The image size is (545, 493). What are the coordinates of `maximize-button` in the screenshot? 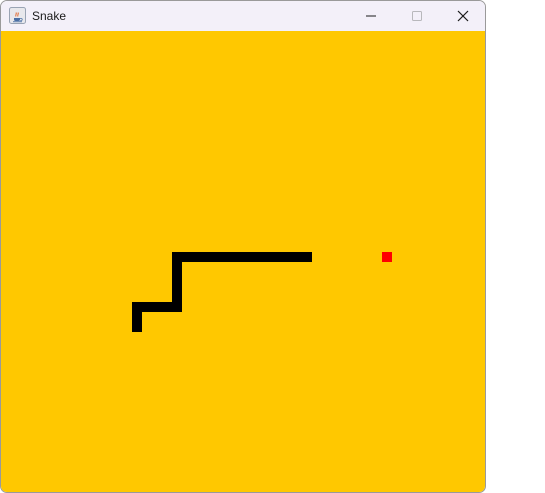 It's located at (417, 16).